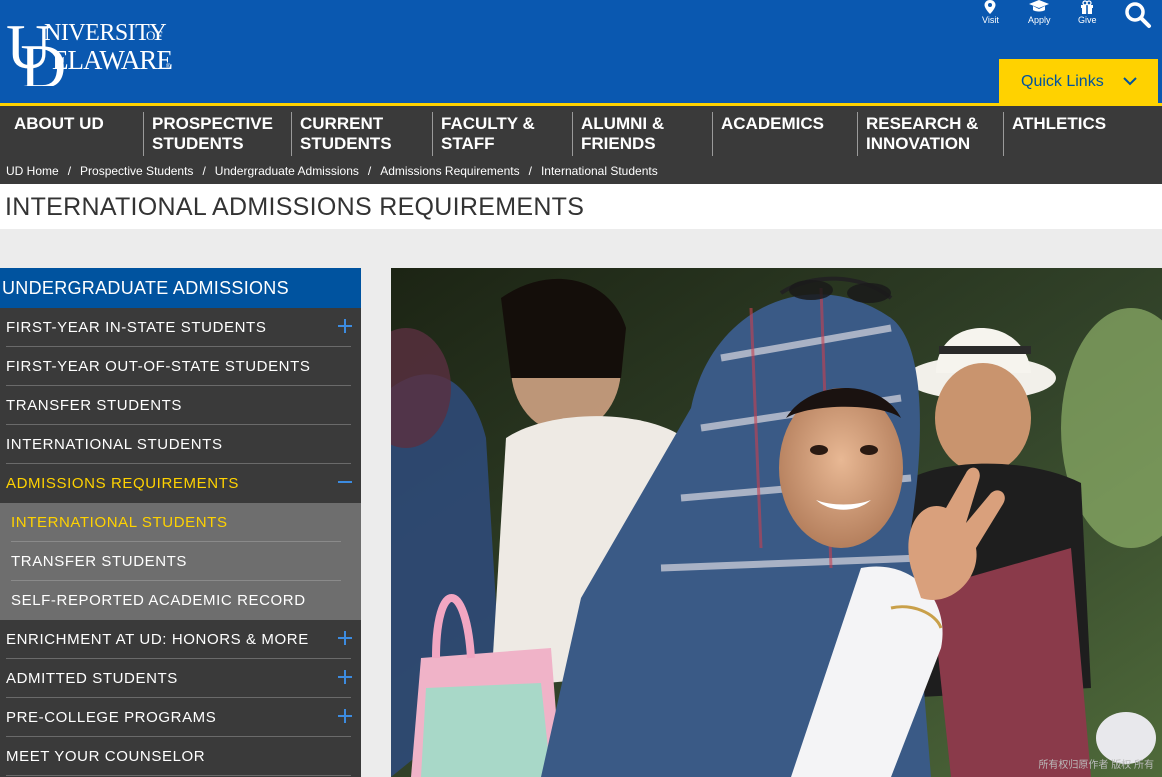 The height and width of the screenshot is (777, 1162). Describe the element at coordinates (92, 678) in the screenshot. I see `sidebar-item-label: ADMITTED STUDENTS` at that location.